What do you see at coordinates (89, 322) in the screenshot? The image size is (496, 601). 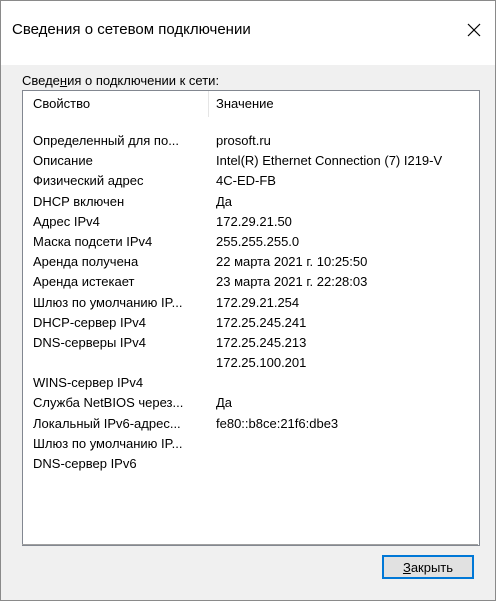 I see `property-cell: DHCP-сервер IPv4` at bounding box center [89, 322].